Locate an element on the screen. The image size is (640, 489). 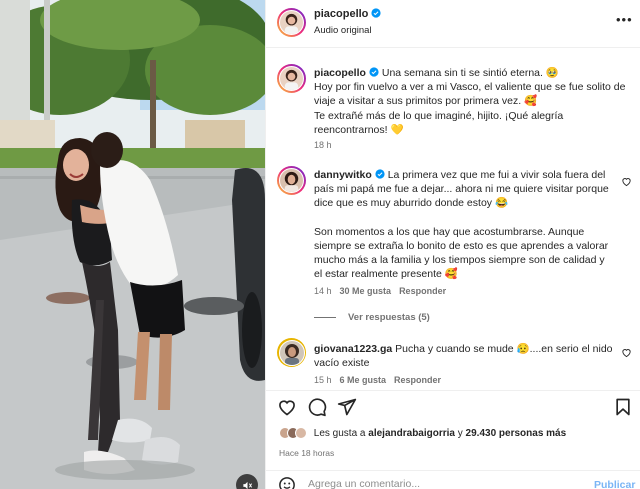
heart-icon is located at coordinates (287, 407).